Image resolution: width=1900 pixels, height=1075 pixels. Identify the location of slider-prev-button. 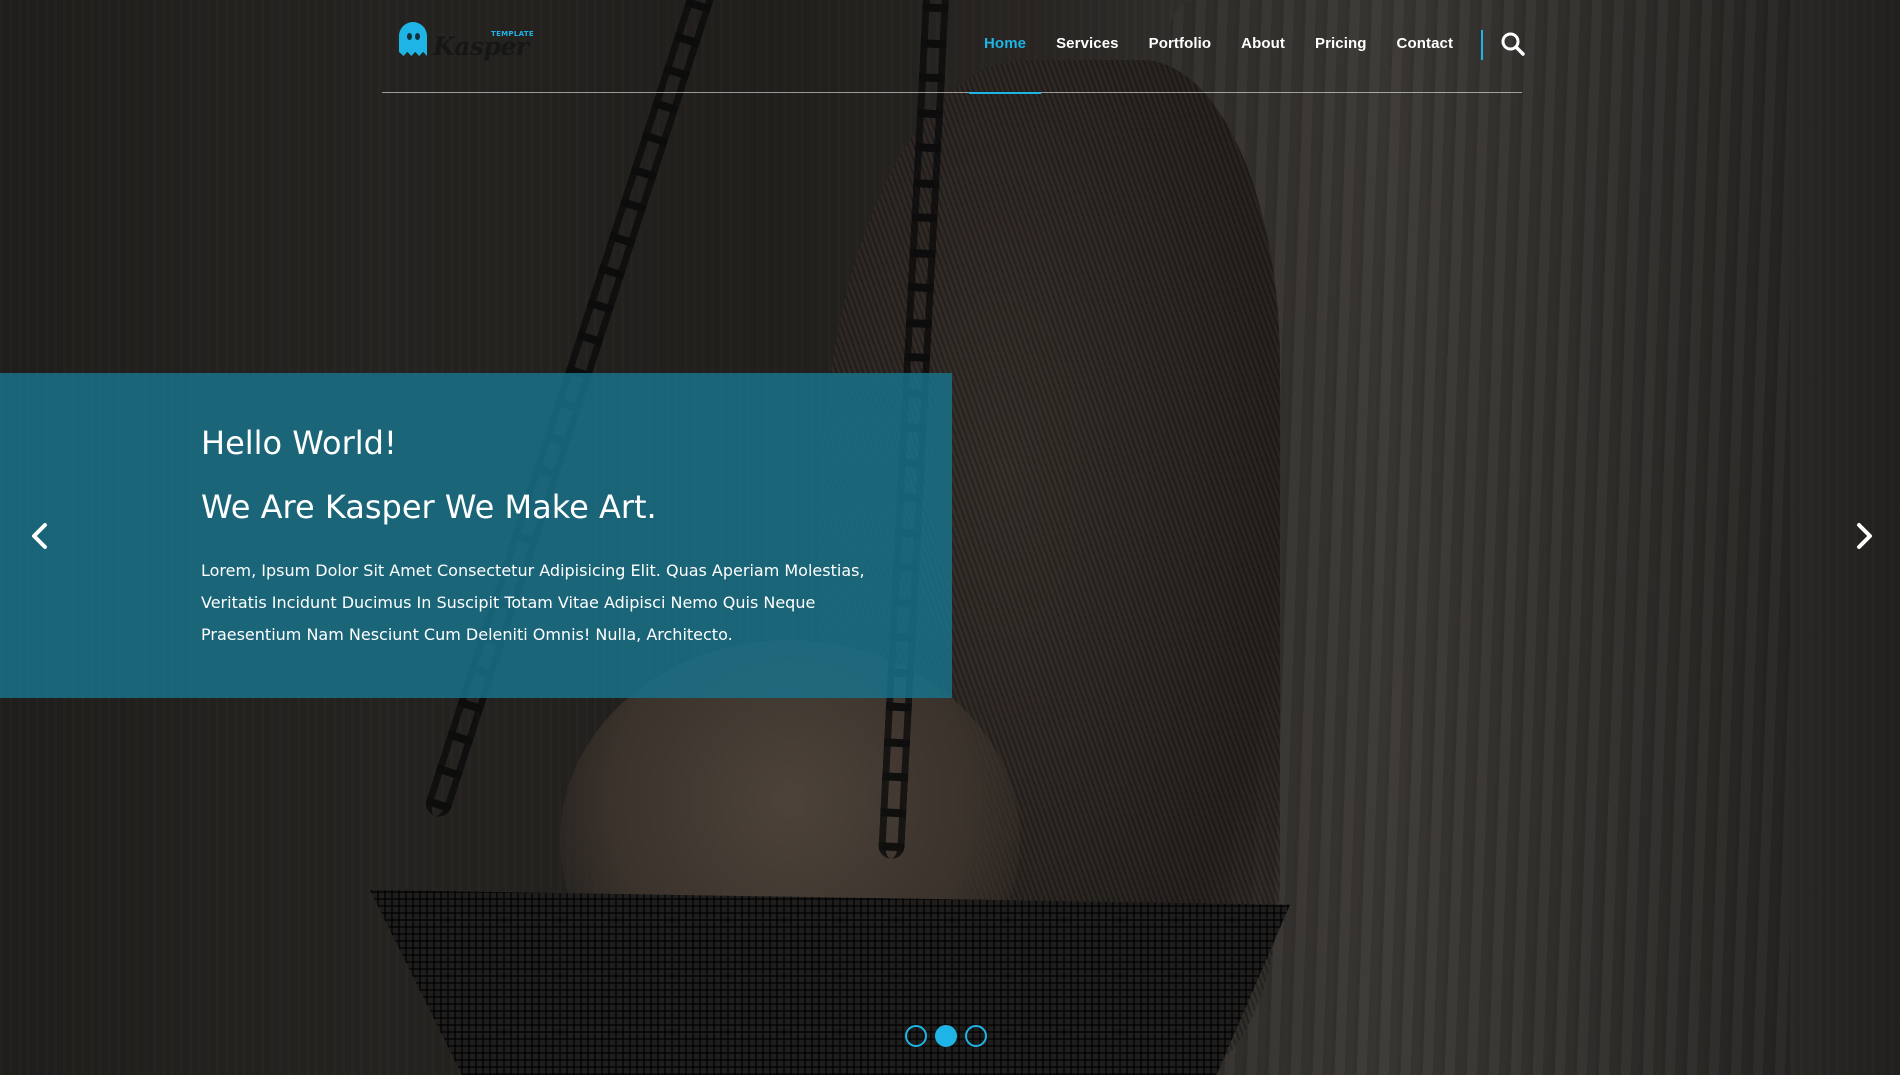
(40, 536).